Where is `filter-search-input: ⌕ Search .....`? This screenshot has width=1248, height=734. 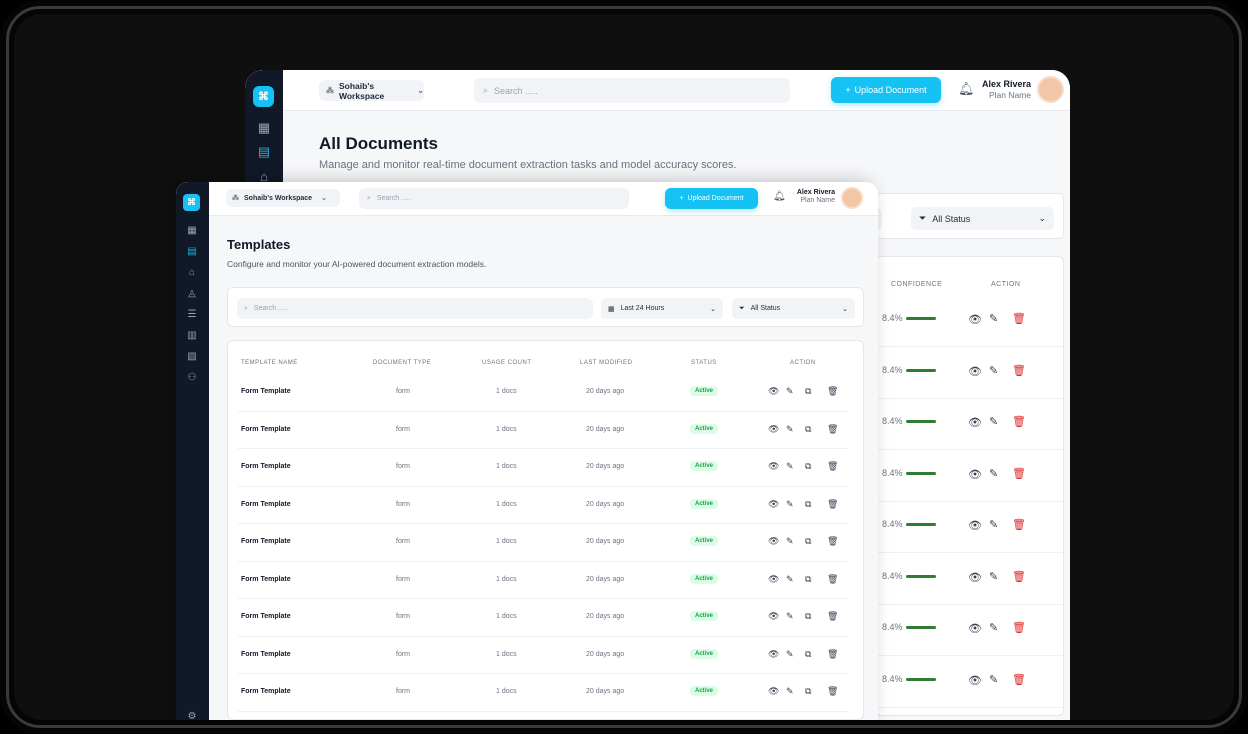 filter-search-input: ⌕ Search ..... is located at coordinates (415, 308).